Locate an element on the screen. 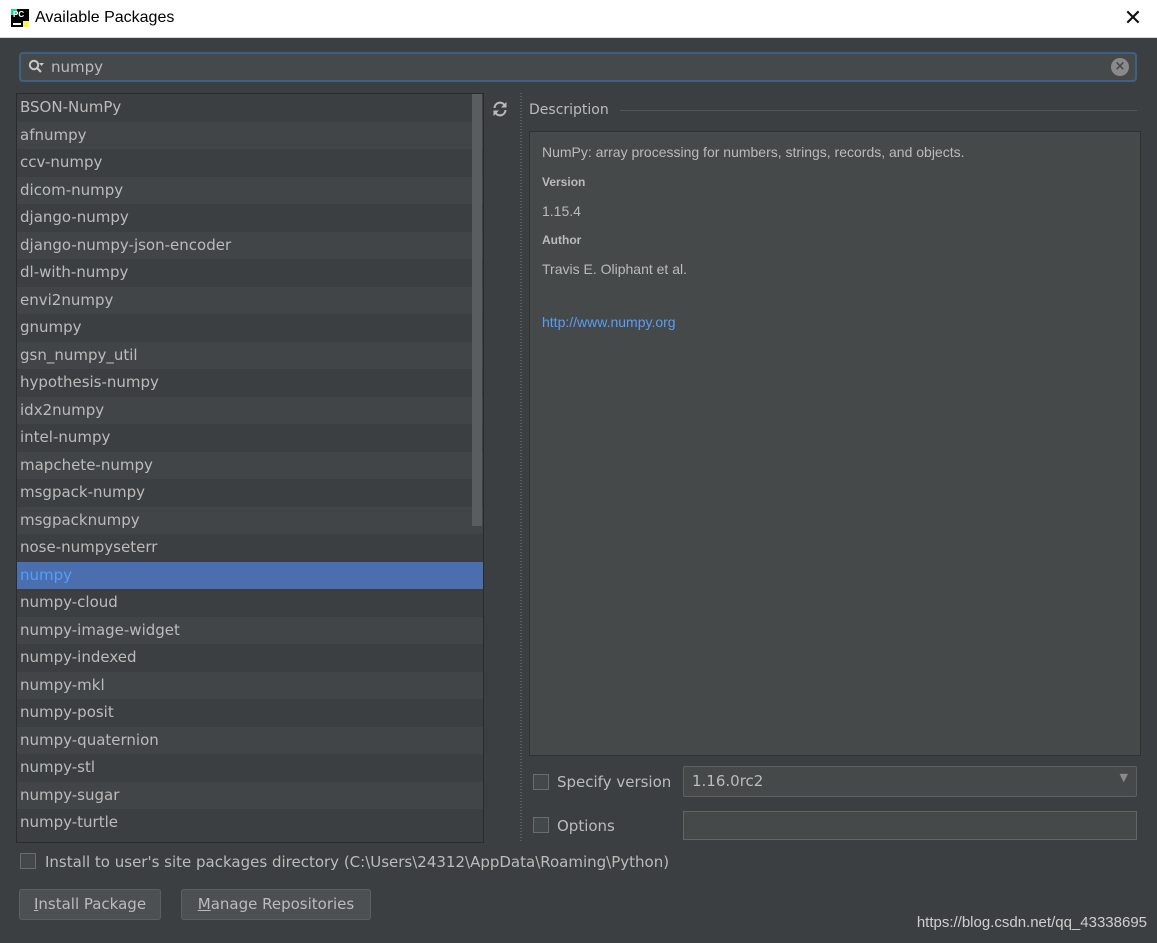  close-icon: ✕ is located at coordinates (1133, 19).